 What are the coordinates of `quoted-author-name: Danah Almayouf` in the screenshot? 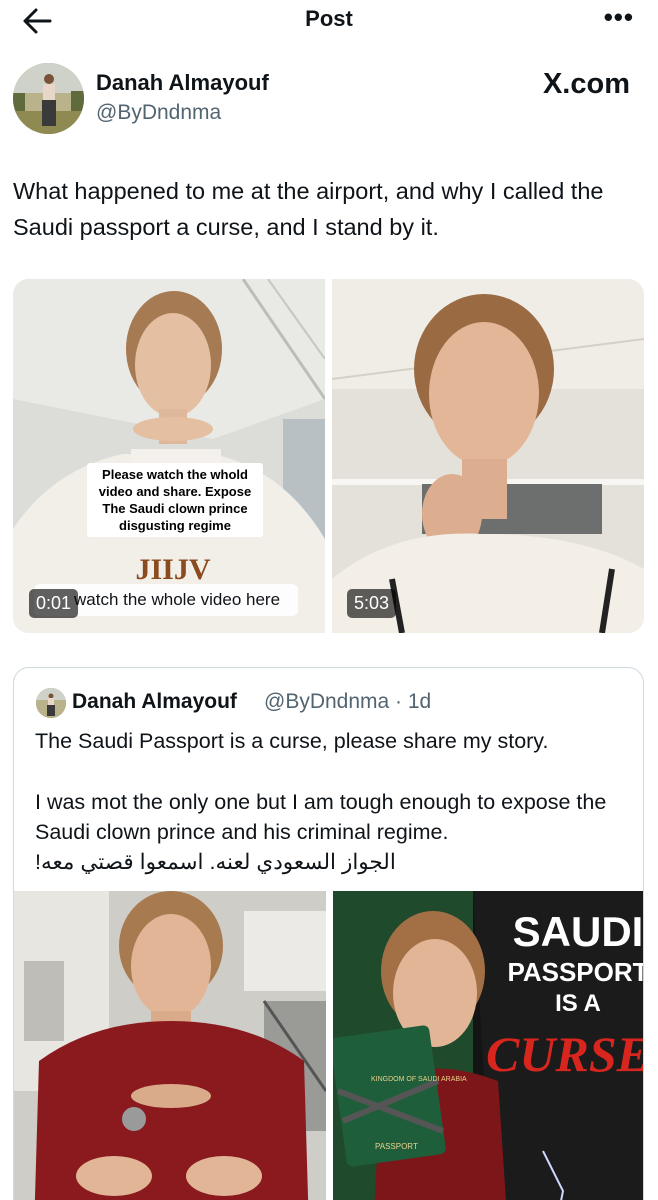 It's located at (154, 702).